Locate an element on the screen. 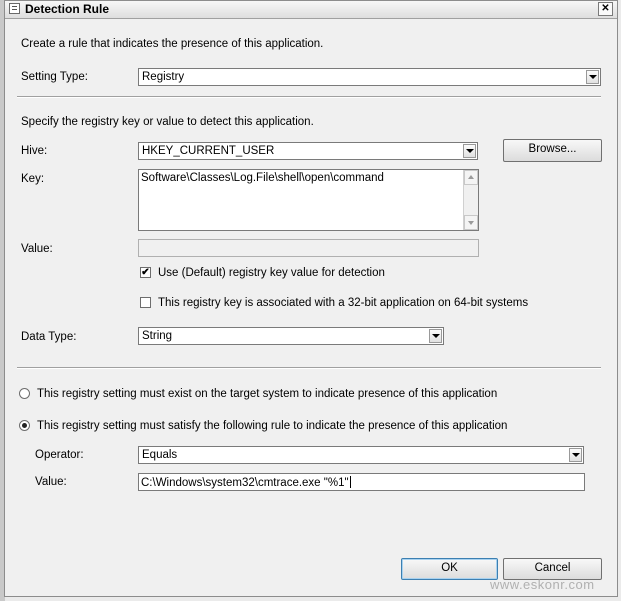 This screenshot has width=621, height=601. hive-value: HKEY_CURRENT_USER is located at coordinates (208, 151).